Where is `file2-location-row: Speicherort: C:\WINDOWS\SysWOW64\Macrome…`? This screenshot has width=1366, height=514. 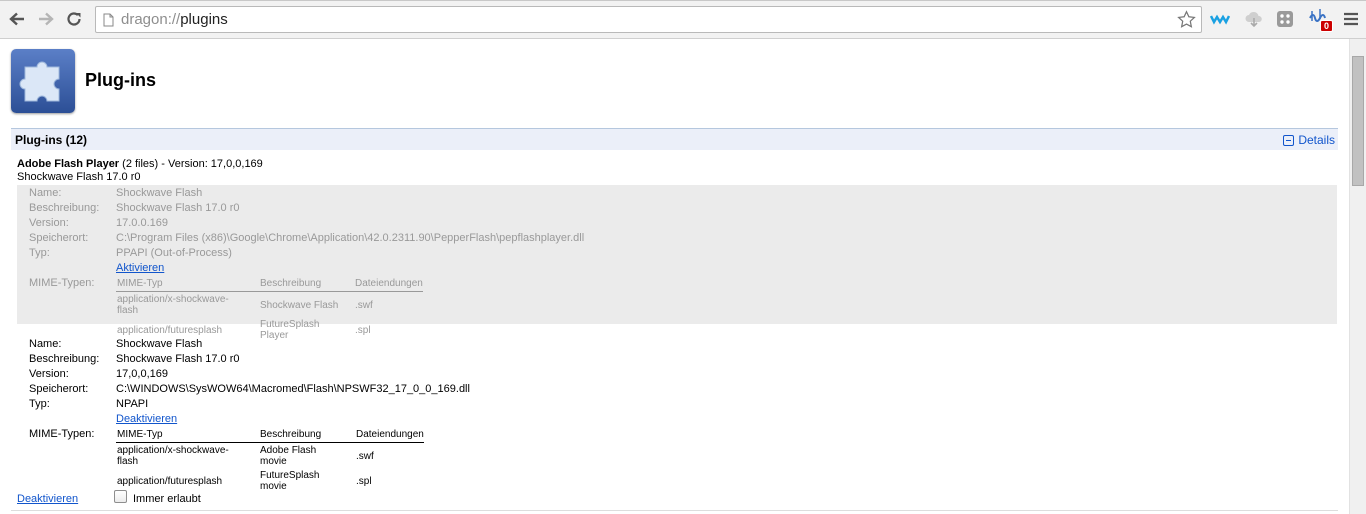
file2-location-row: Speicherort: C:\WINDOWS\SysWOW64\Macrome… is located at coordinates (679, 389).